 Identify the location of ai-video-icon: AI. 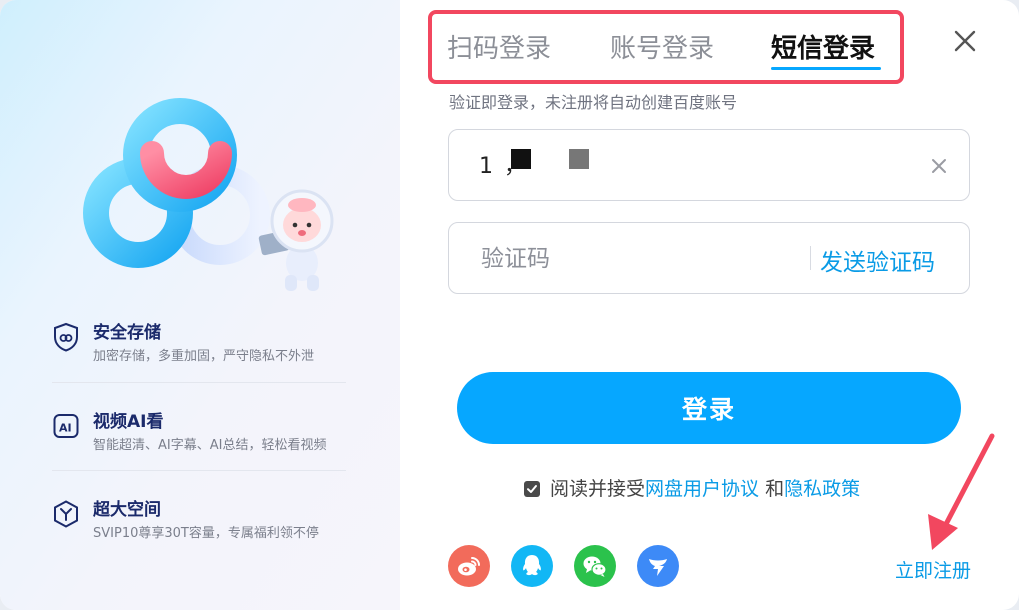
(66, 426).